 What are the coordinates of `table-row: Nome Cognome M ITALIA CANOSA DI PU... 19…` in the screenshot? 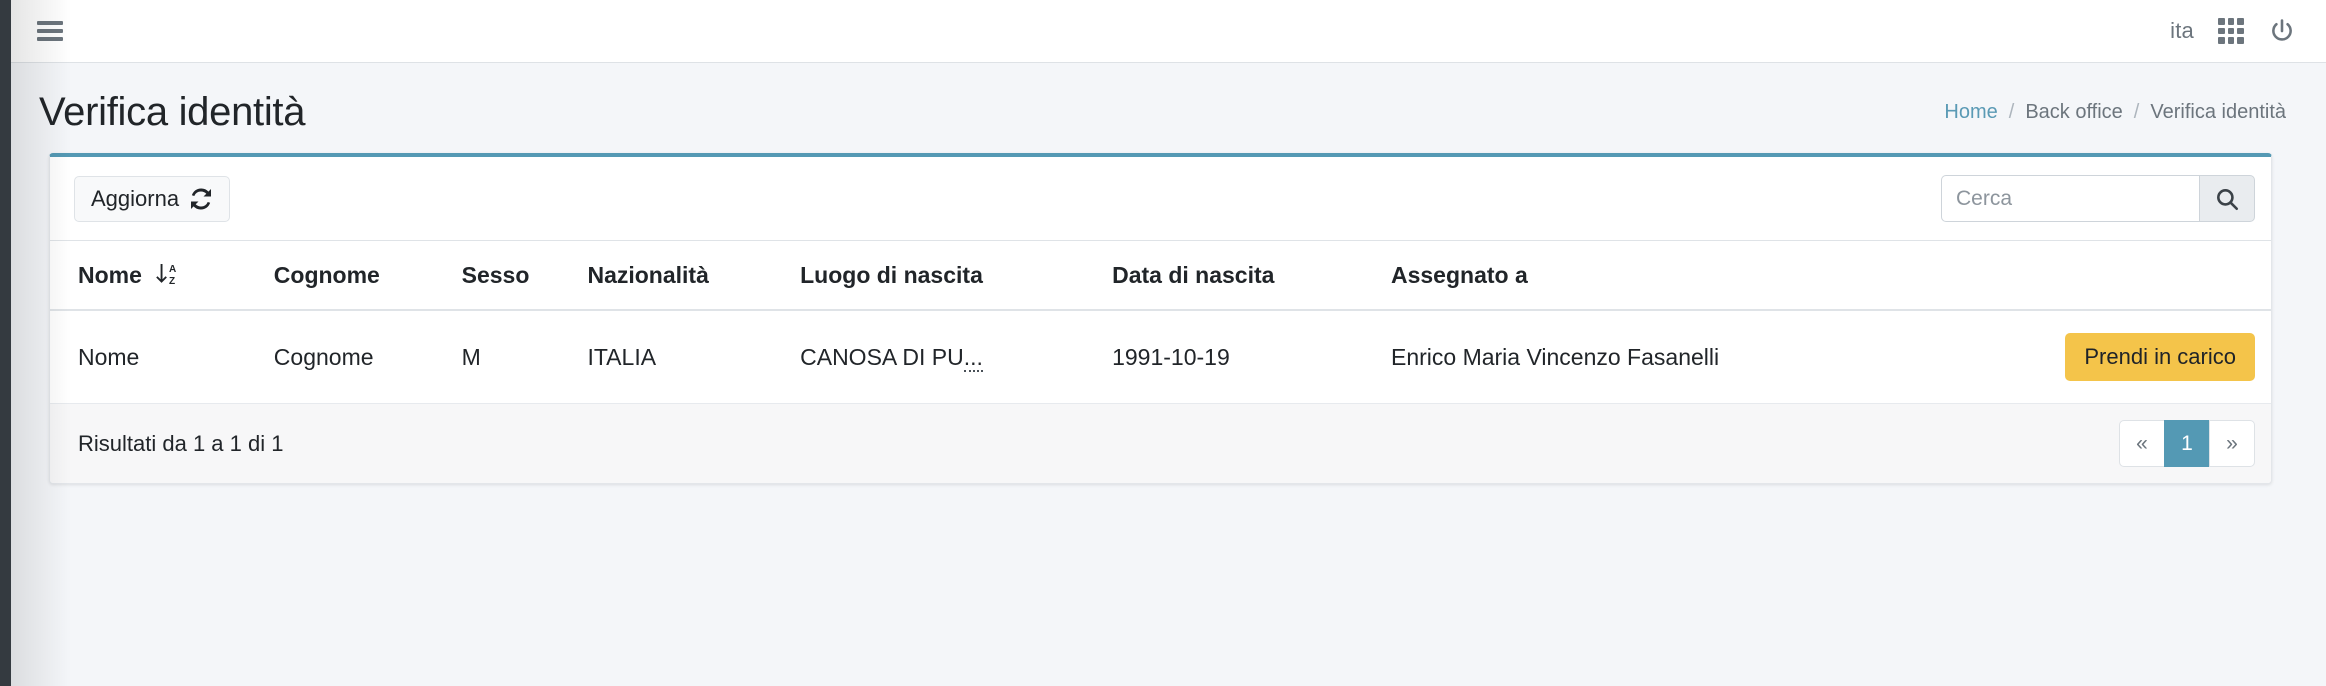 It's located at (1160, 357).